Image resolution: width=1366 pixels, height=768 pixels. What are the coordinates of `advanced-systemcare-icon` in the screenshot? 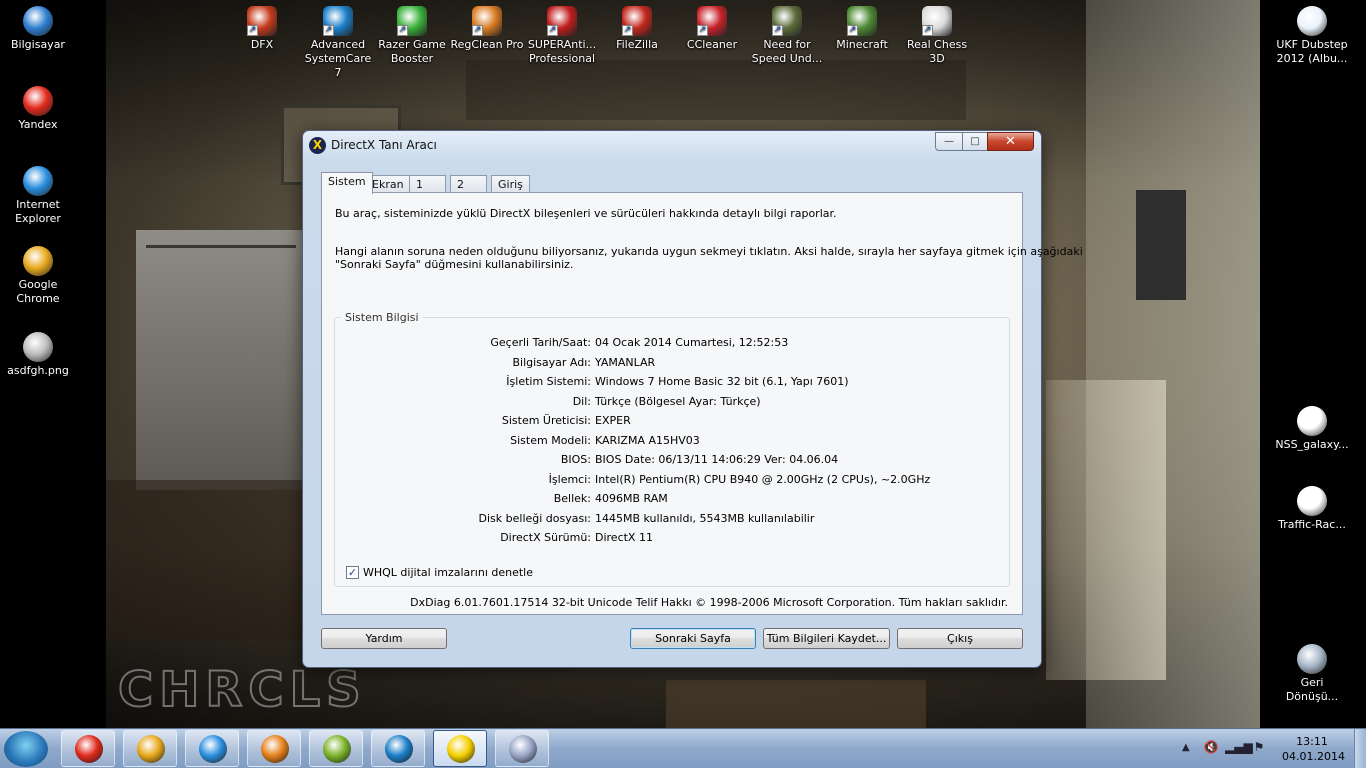 It's located at (399, 749).